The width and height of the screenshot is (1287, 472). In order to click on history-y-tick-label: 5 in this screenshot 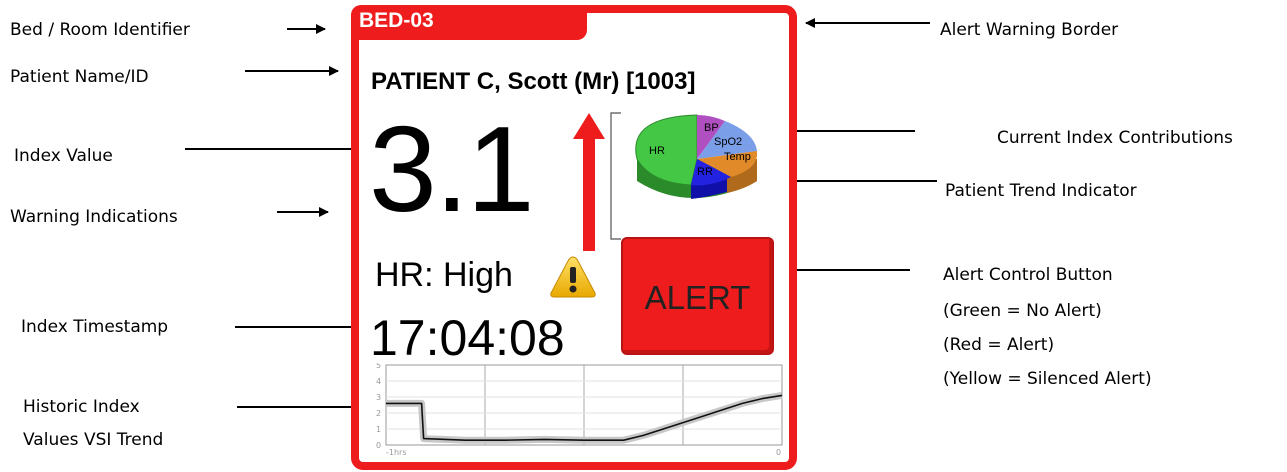, I will do `click(378, 366)`.